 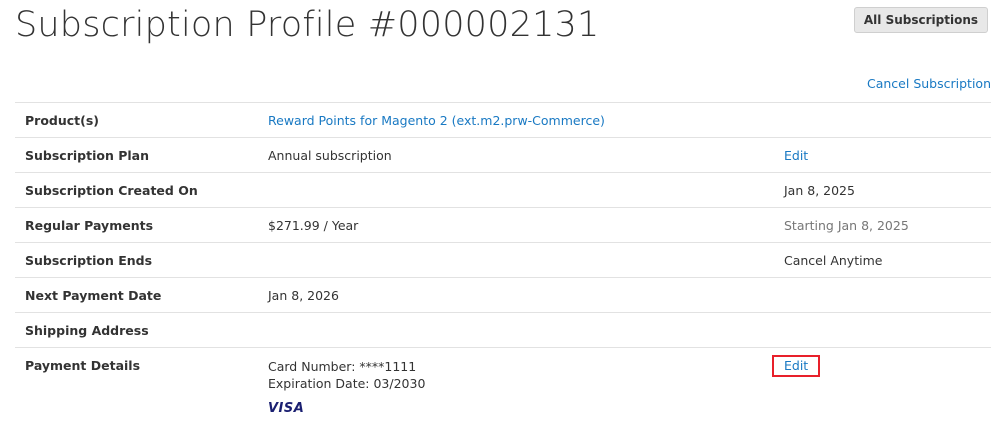 What do you see at coordinates (141, 381) in the screenshot?
I see `row-label: Payment Details` at bounding box center [141, 381].